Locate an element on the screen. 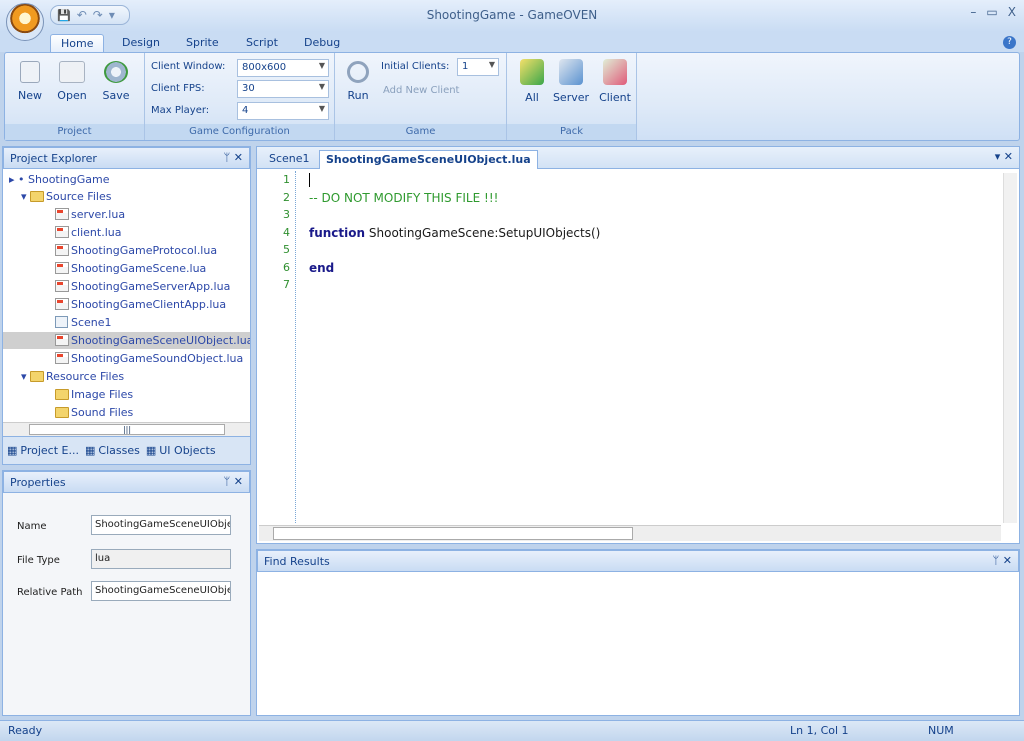 The image size is (1024, 741). property-label: Relative Path is located at coordinates (50, 592).